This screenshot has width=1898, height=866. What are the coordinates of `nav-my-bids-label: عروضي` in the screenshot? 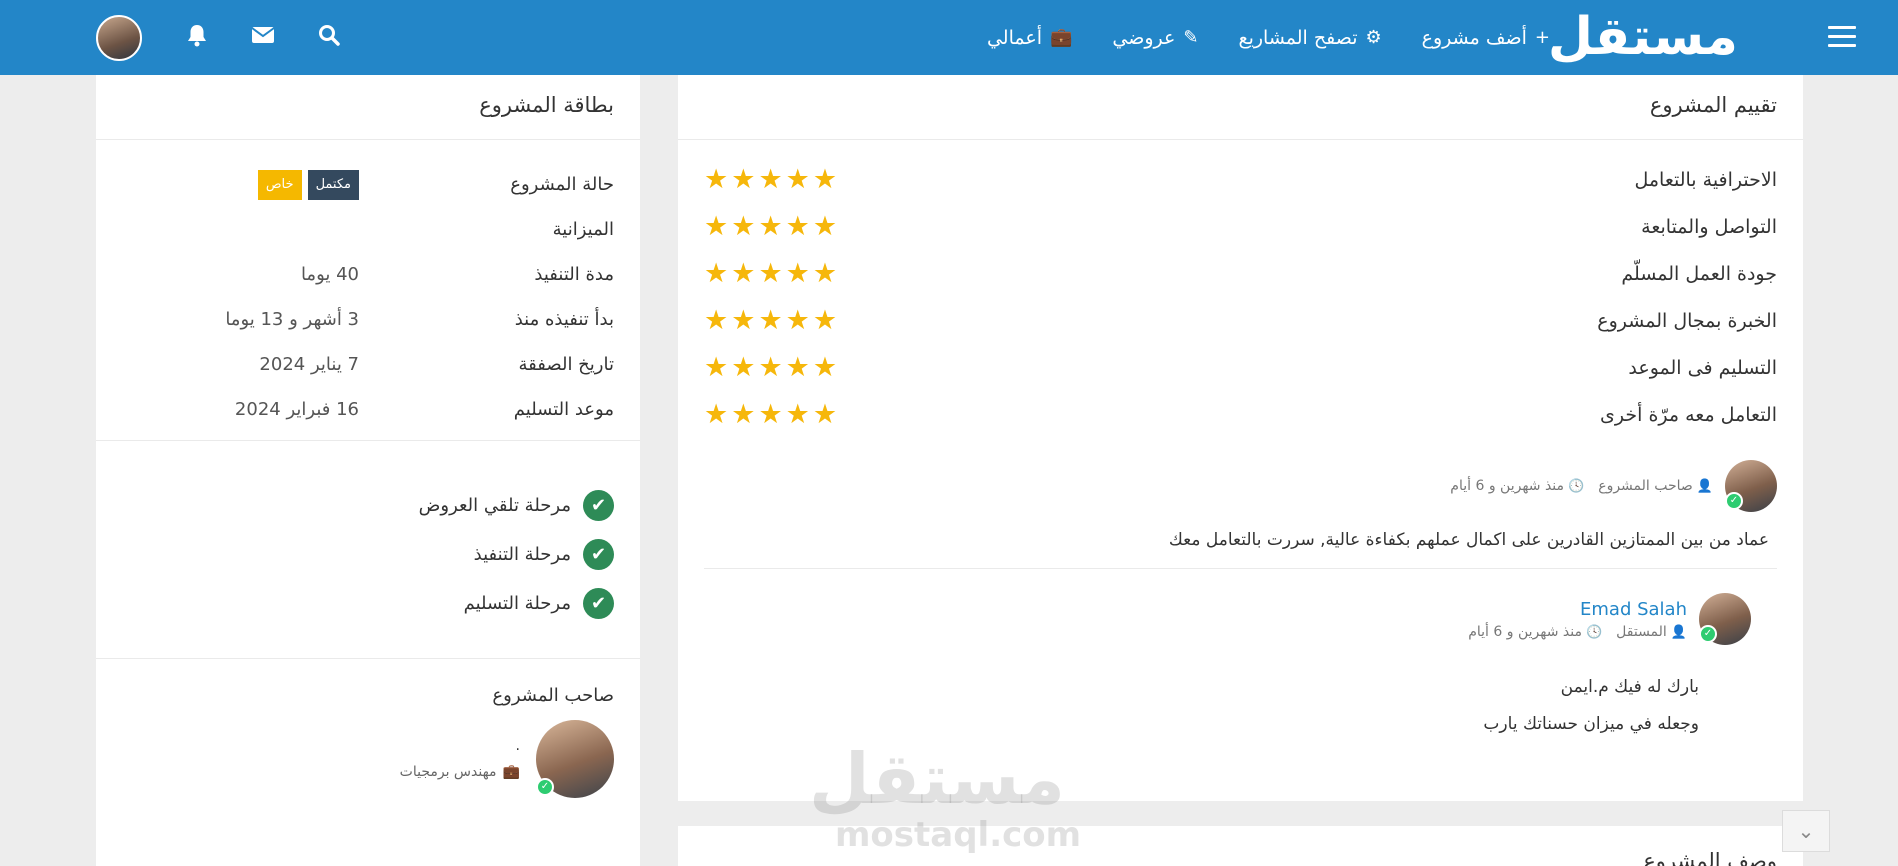 It's located at (1144, 37).